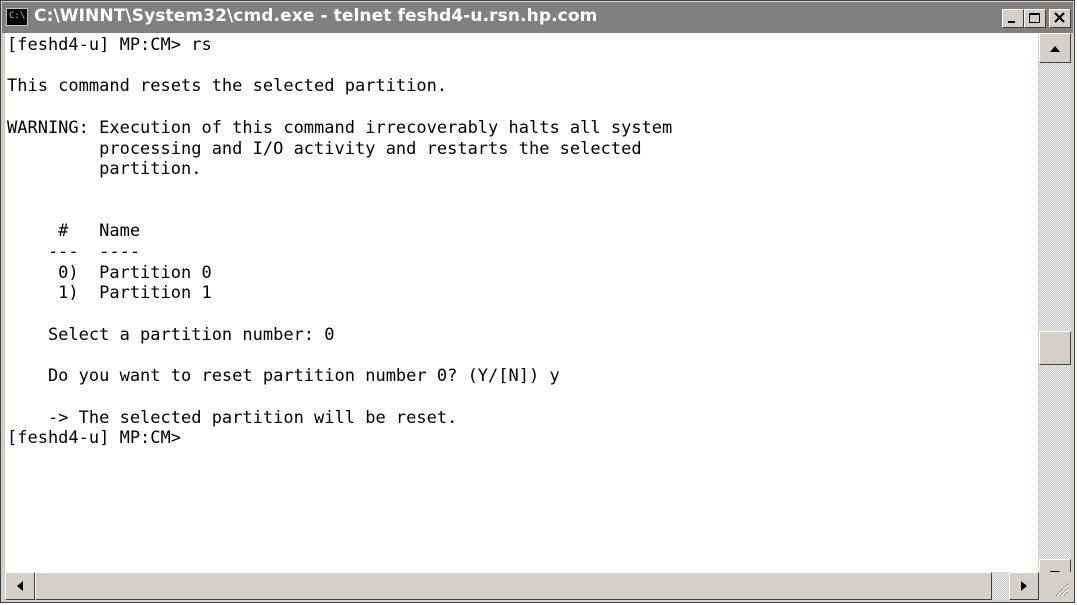 The image size is (1077, 605). I want to click on resize-grip, so click(1055, 586).